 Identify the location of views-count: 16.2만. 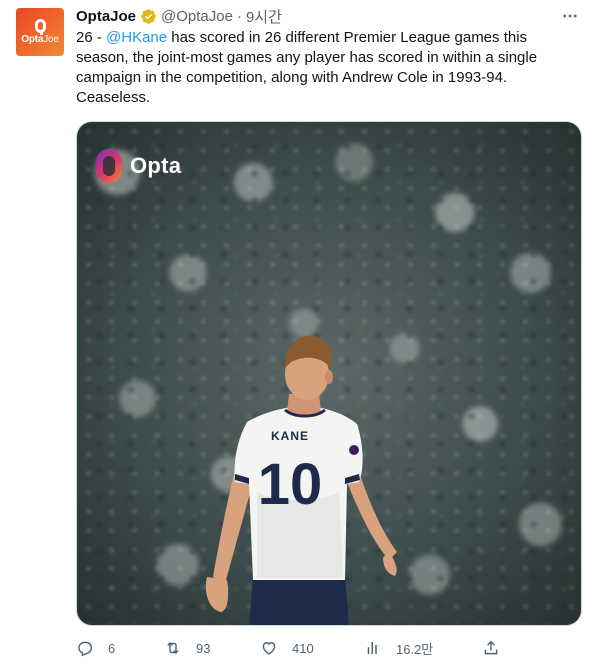
(415, 649).